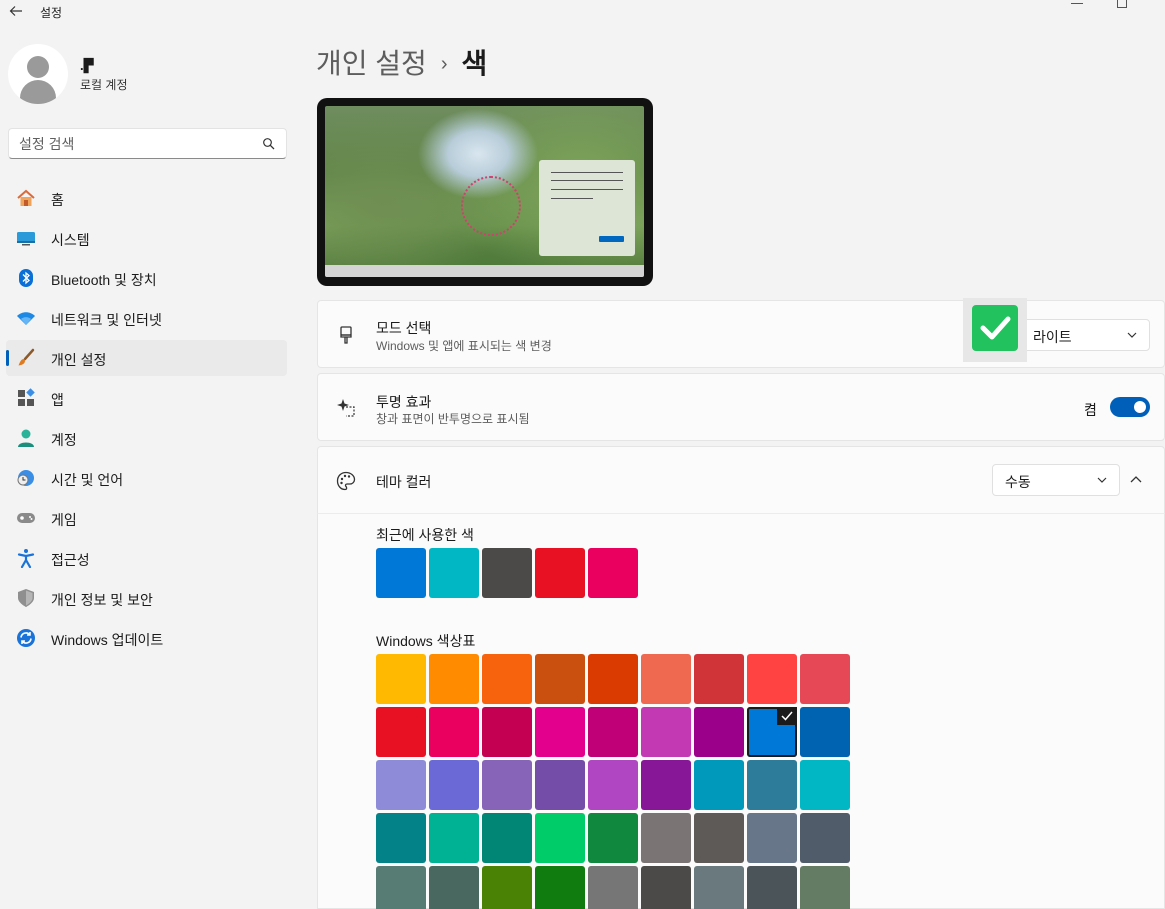 The width and height of the screenshot is (1165, 909). I want to click on transparency-toggle, so click(1130, 407).